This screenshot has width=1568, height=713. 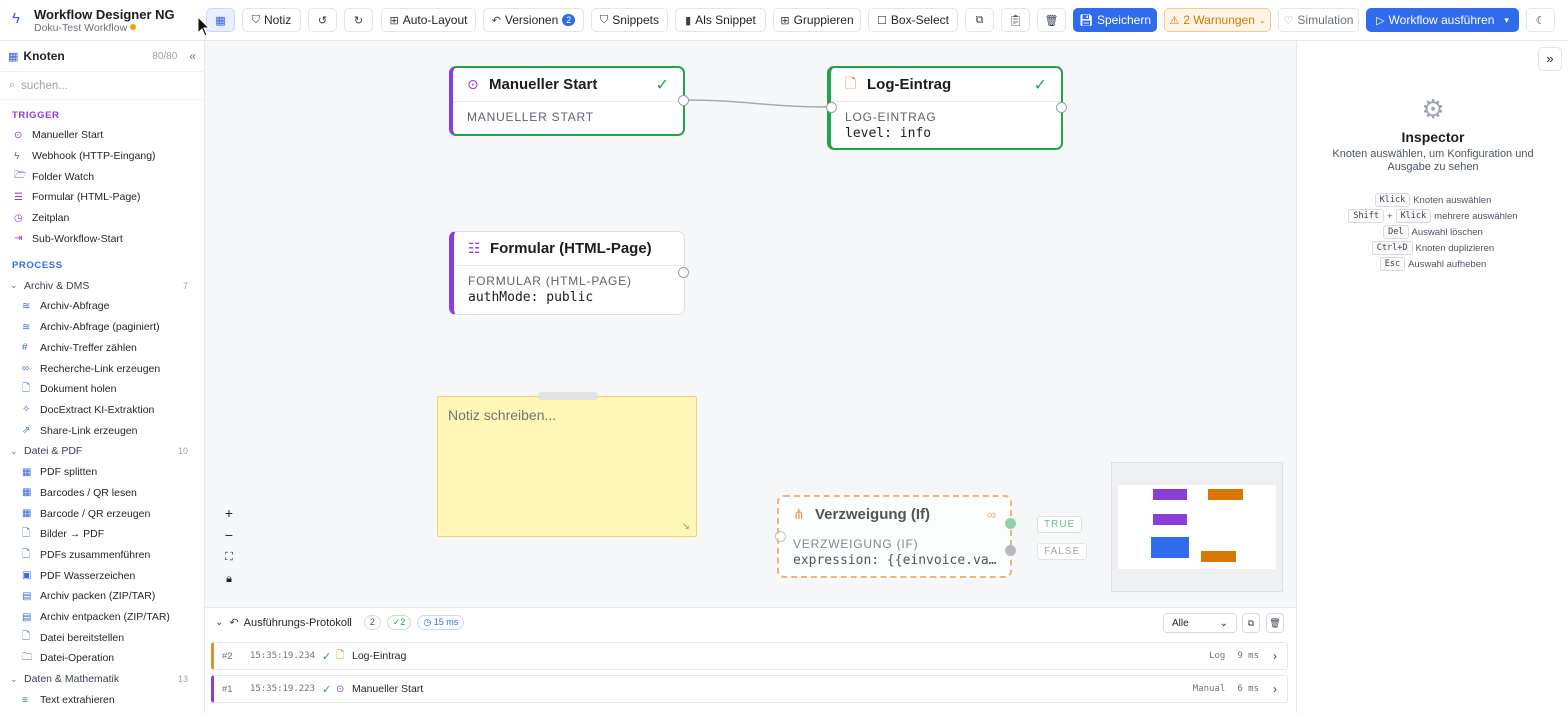 I want to click on workflow-ausfuehren-button: ▷ Workflow ausführen ▾, so click(x=1442, y=20).